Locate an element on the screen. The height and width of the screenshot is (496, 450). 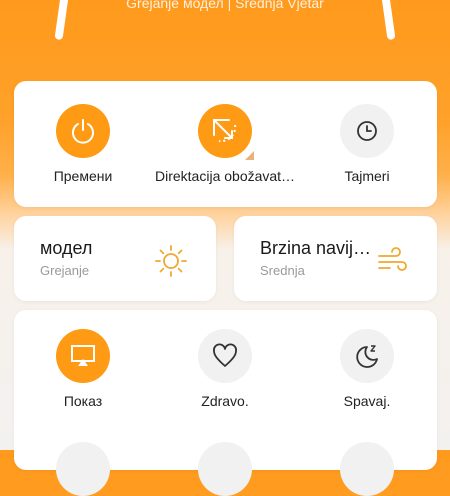
moon-sleep-icon is located at coordinates (367, 356).